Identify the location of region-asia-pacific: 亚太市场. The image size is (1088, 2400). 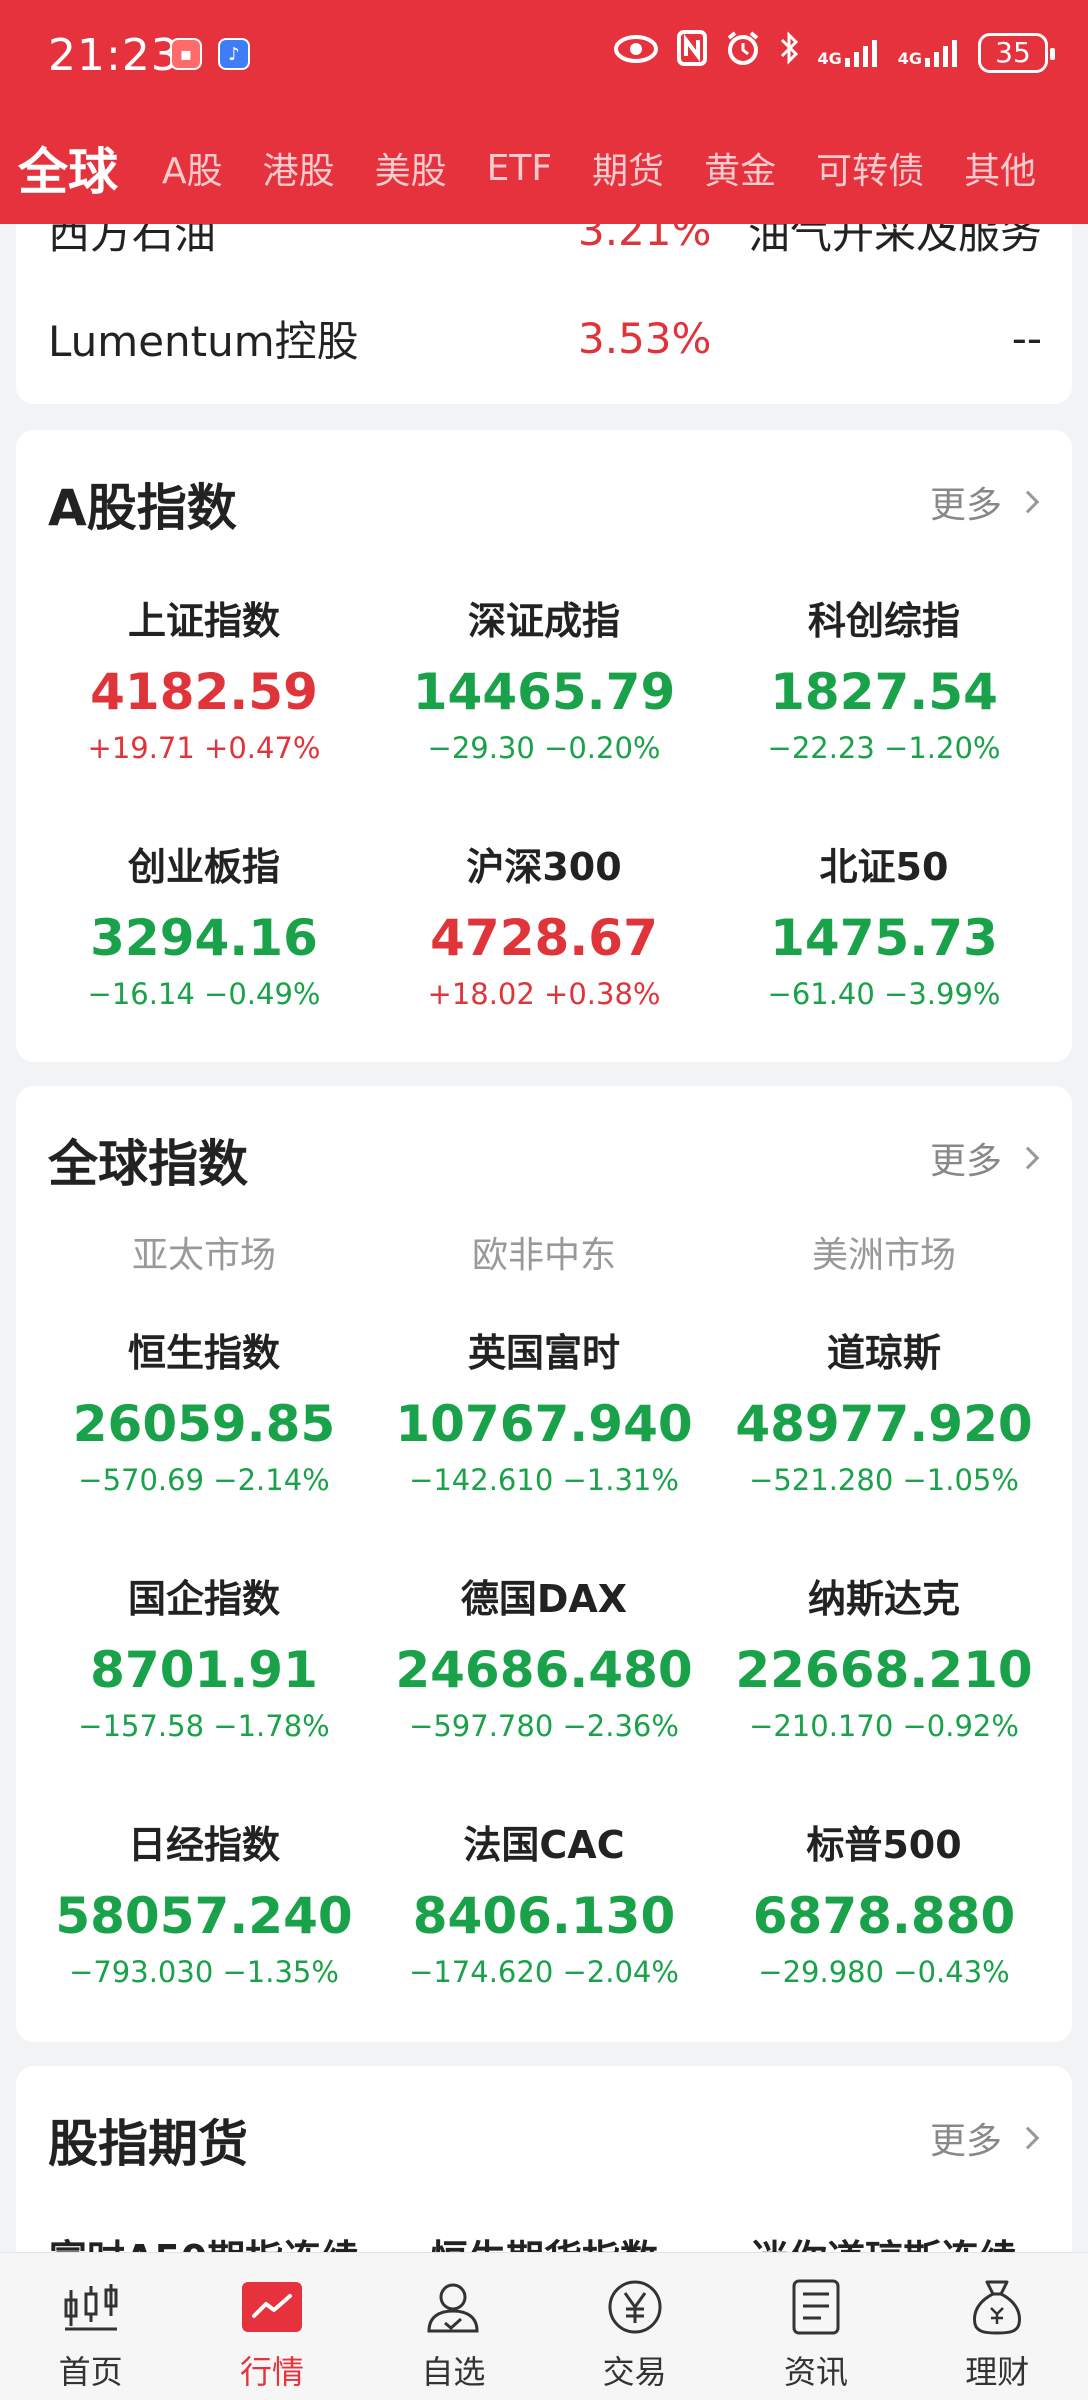
(203, 1255).